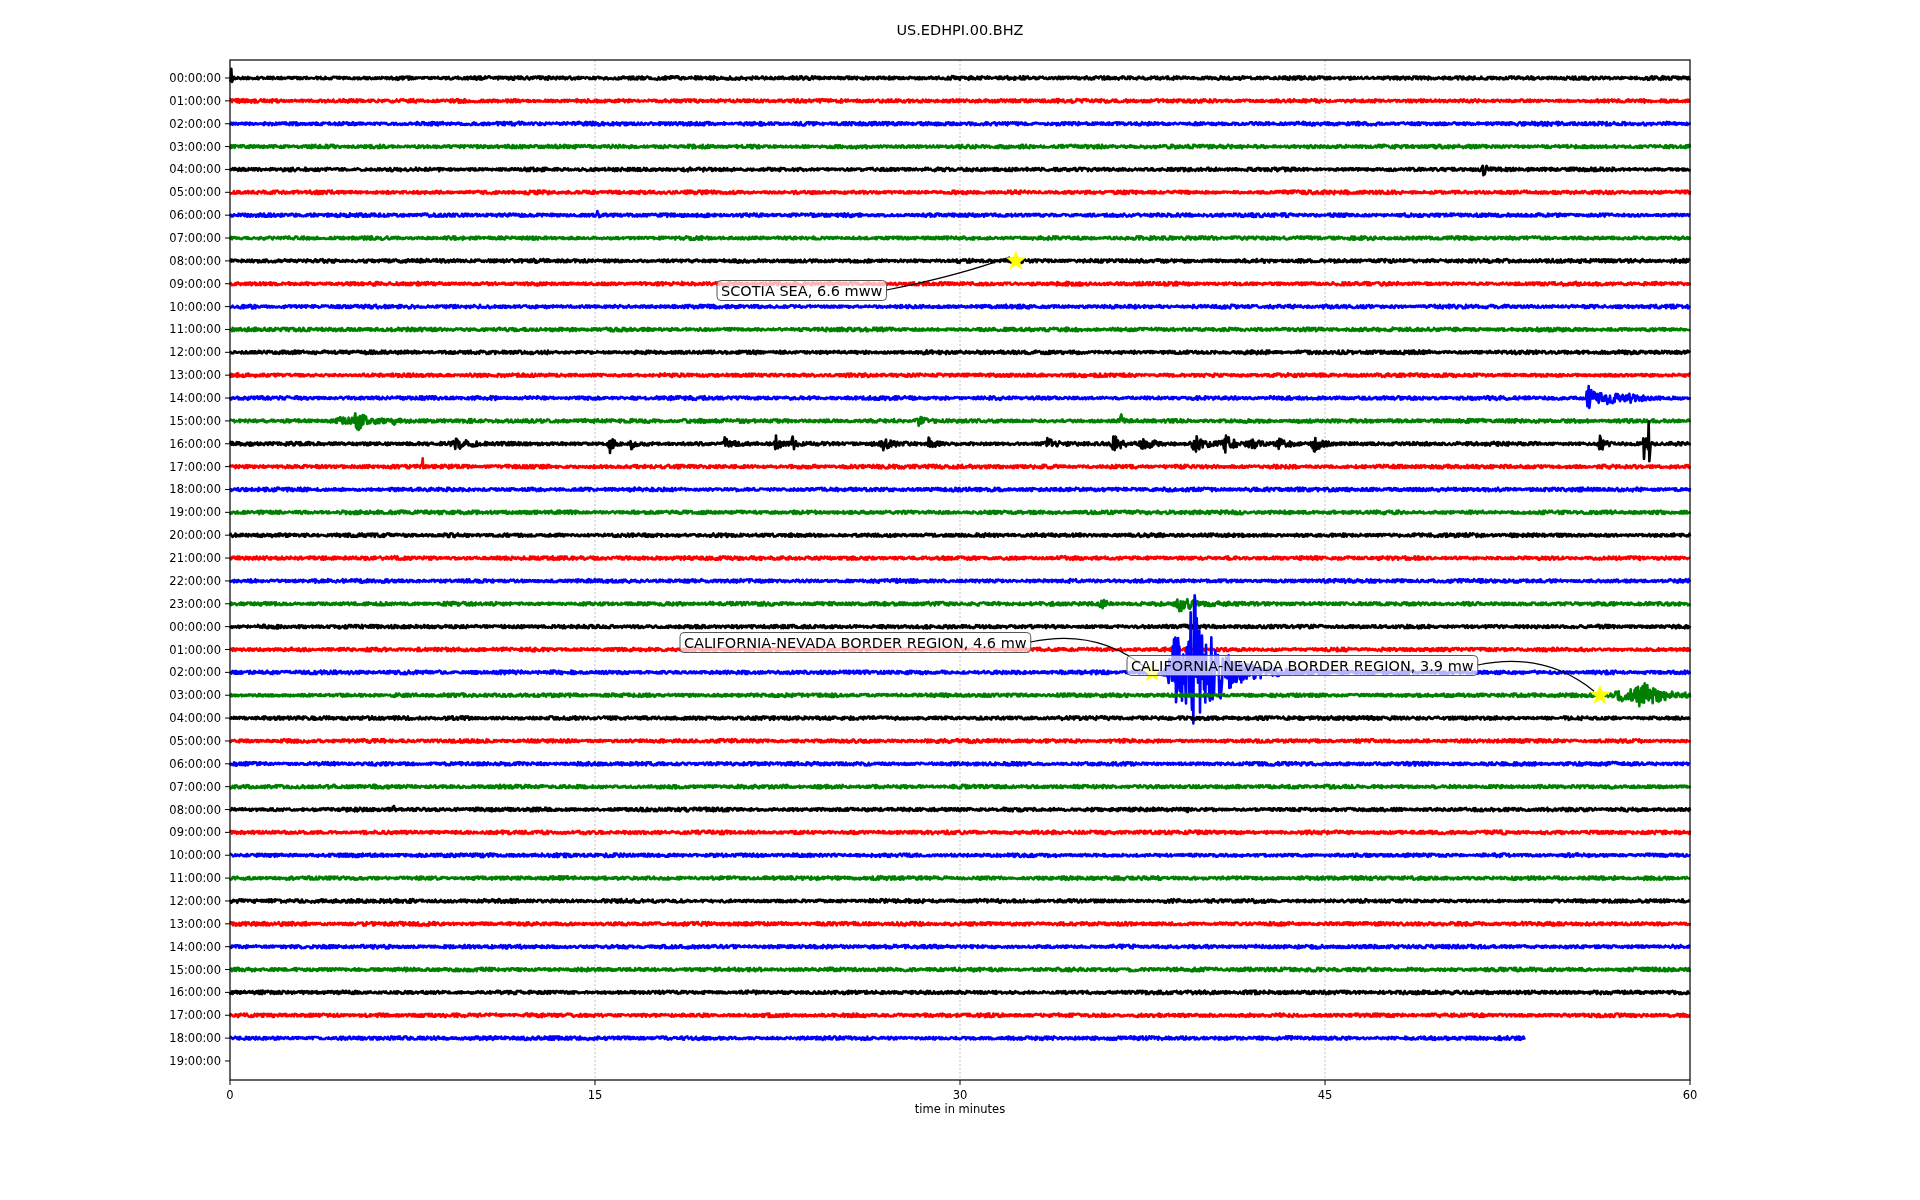 The image size is (1920, 1200). I want to click on axis-tick-label: 15, so click(595, 1095).